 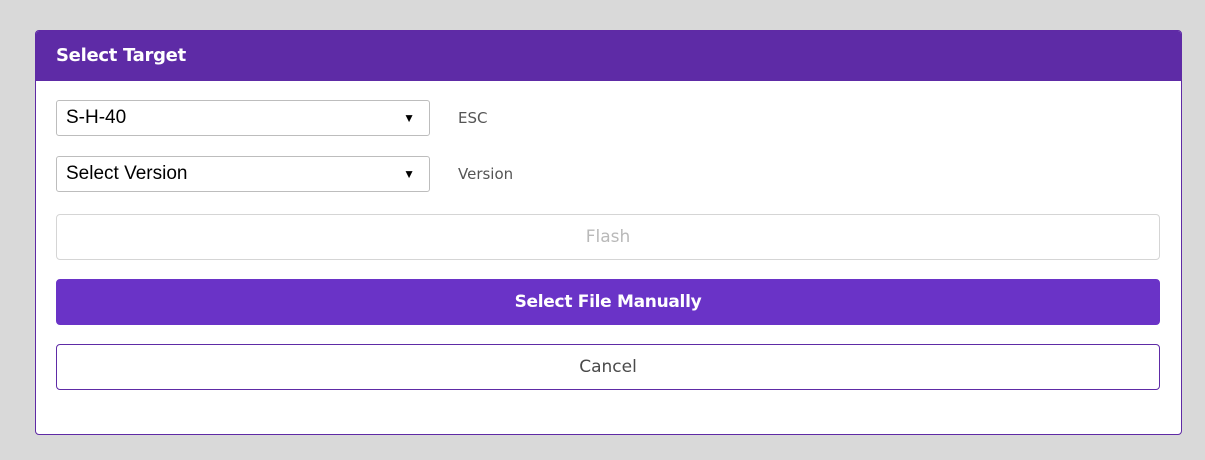 What do you see at coordinates (473, 118) in the screenshot?
I see `esc-label: ESC` at bounding box center [473, 118].